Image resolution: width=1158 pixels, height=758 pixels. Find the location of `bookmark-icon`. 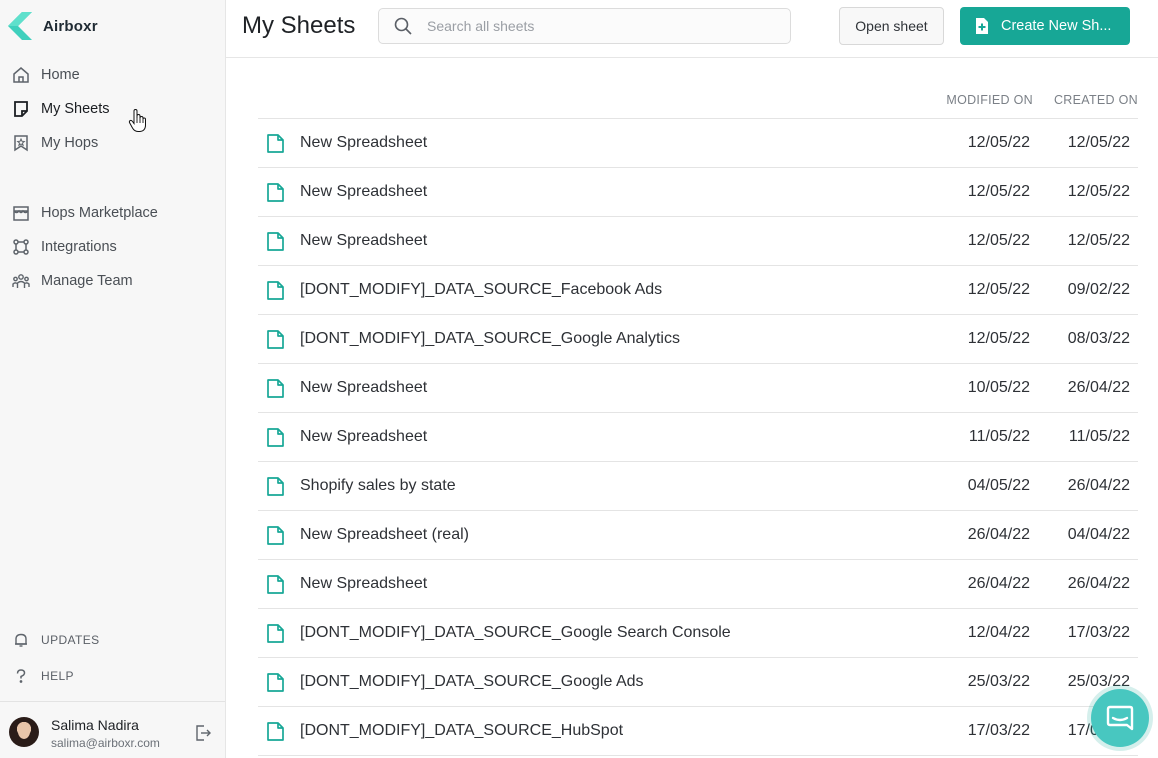

bookmark-icon is located at coordinates (21, 143).